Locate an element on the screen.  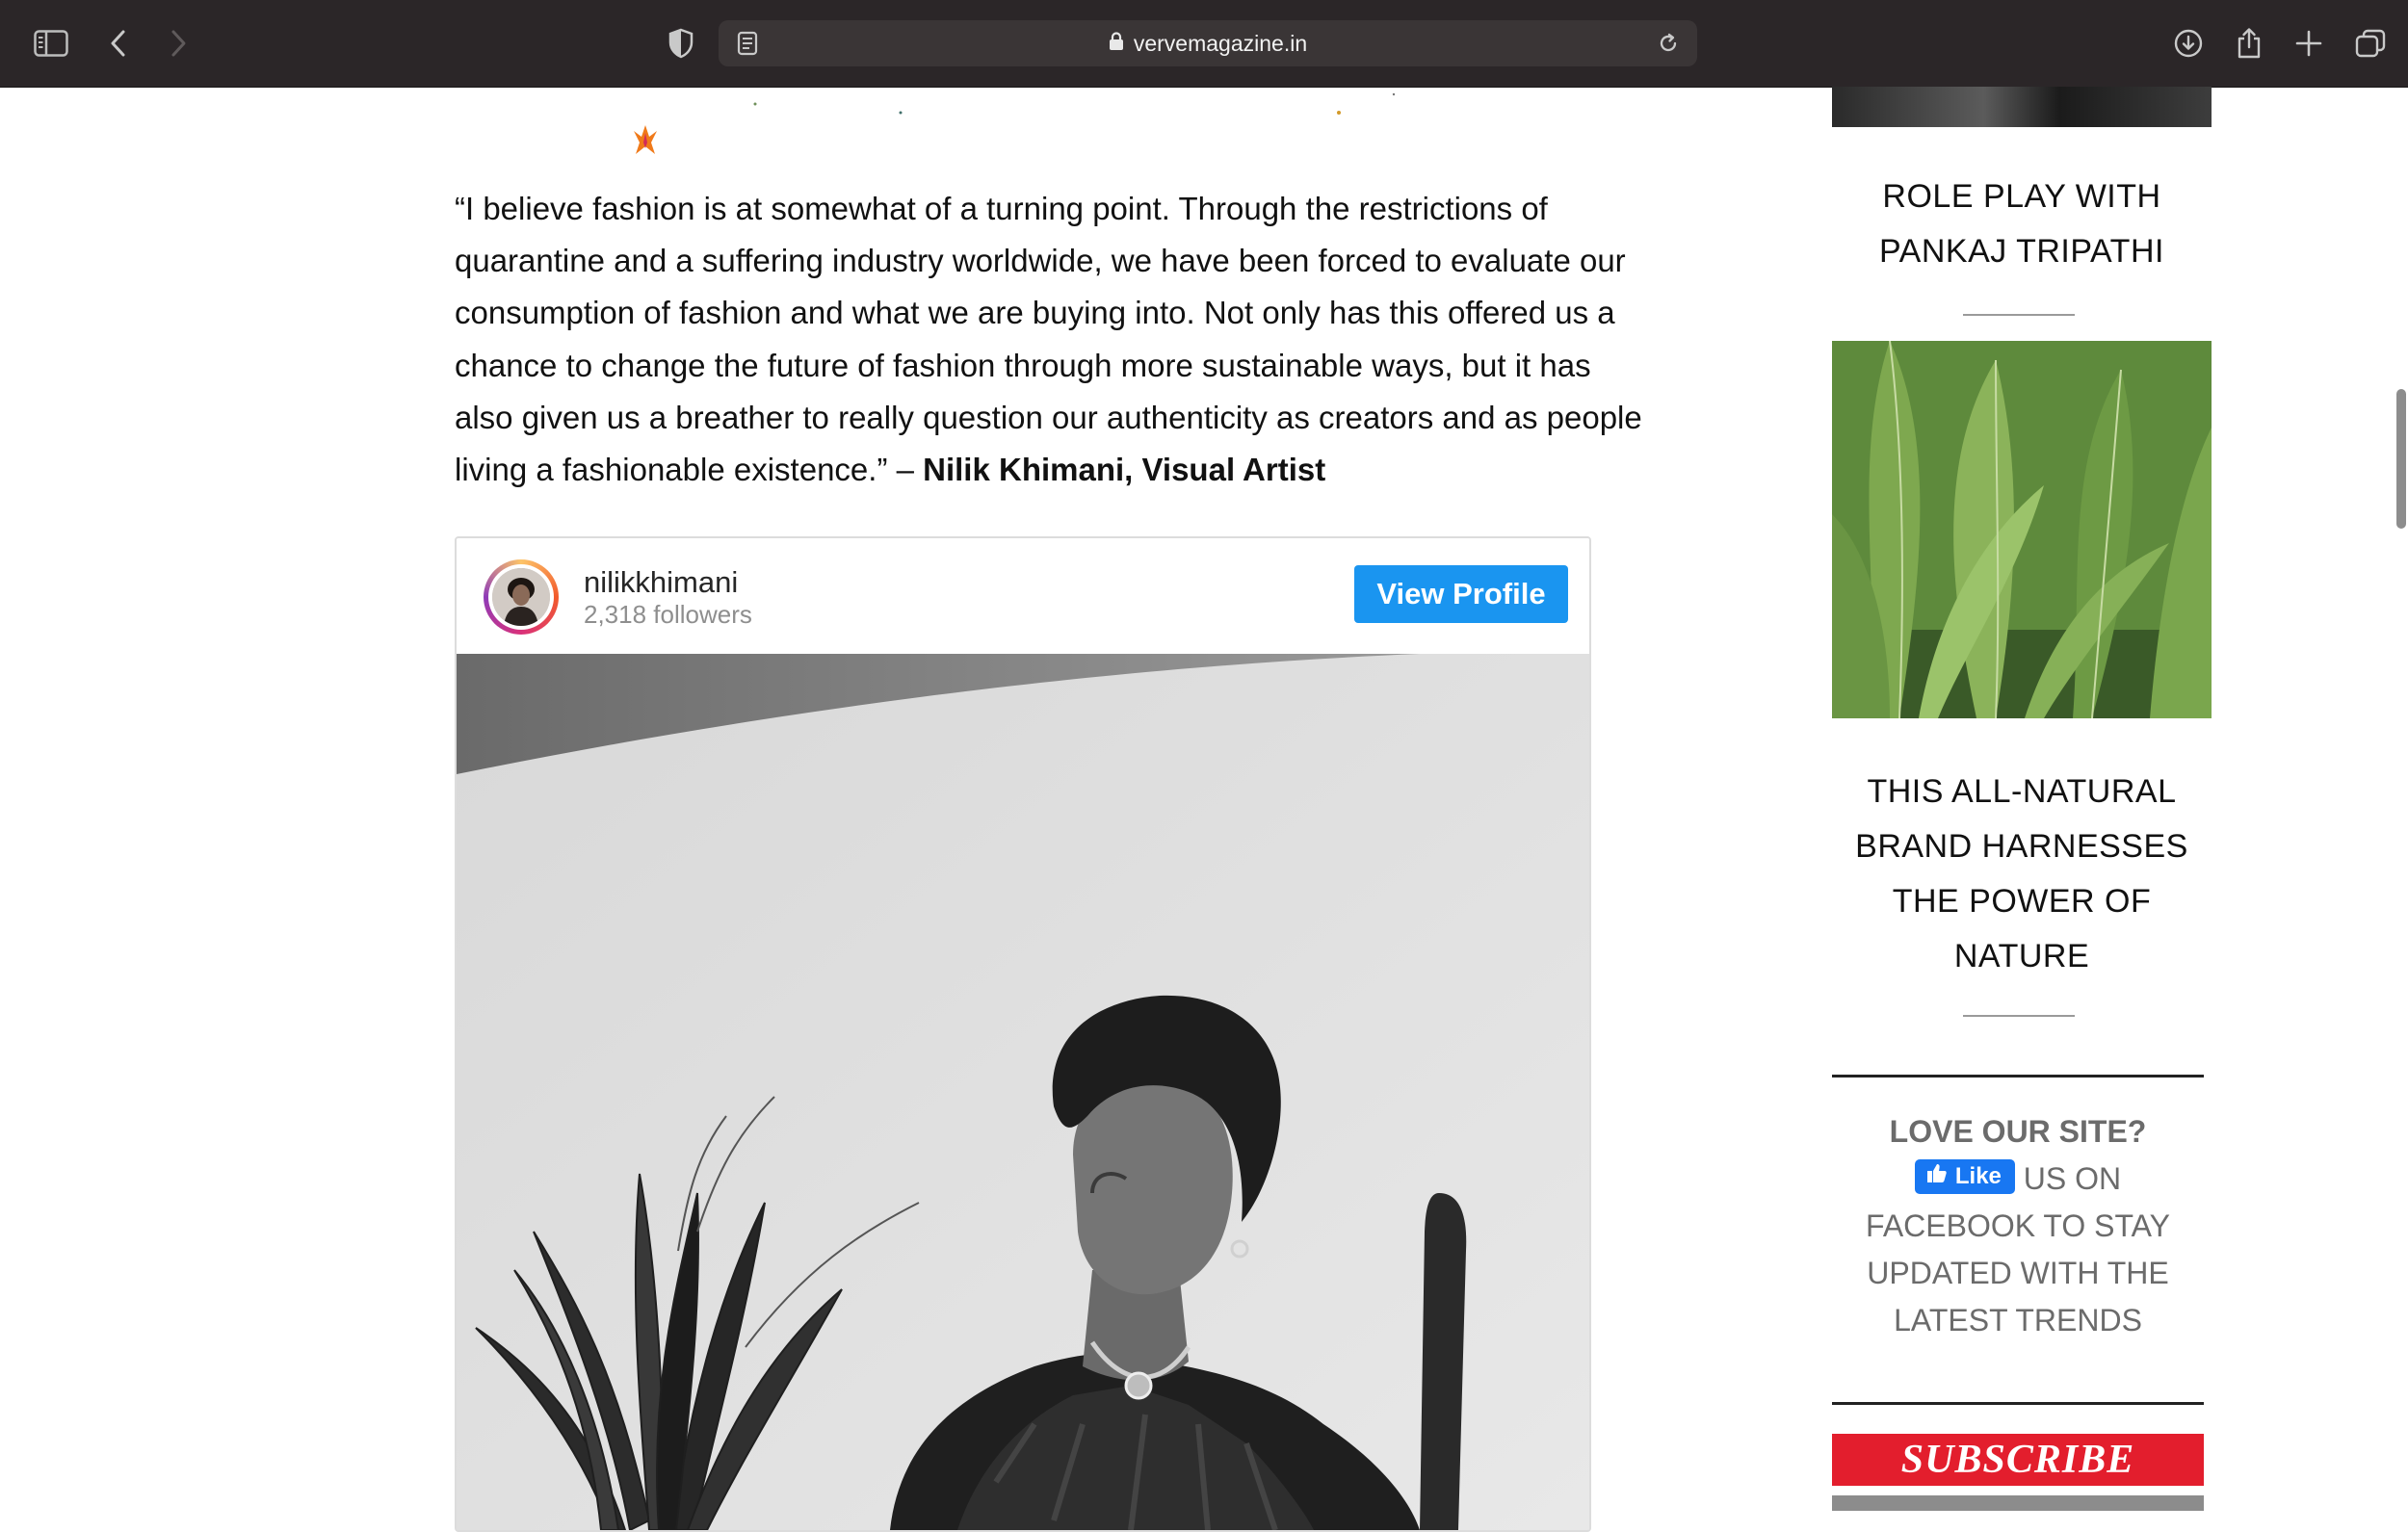
address-bar: vervemagazine.in is located at coordinates (1208, 43).